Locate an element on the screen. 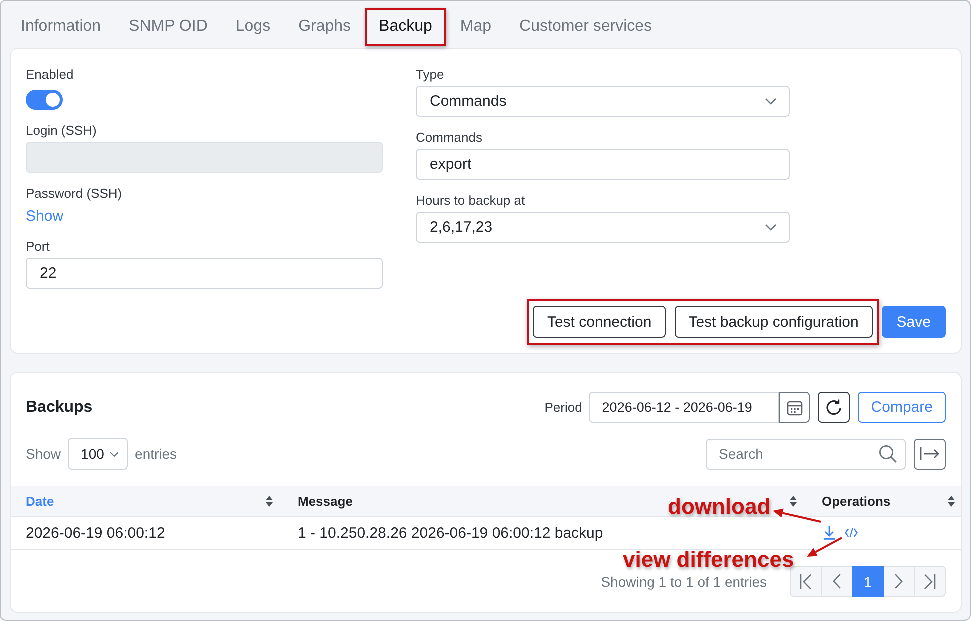  outline-button: Test backup configuration is located at coordinates (773, 322).